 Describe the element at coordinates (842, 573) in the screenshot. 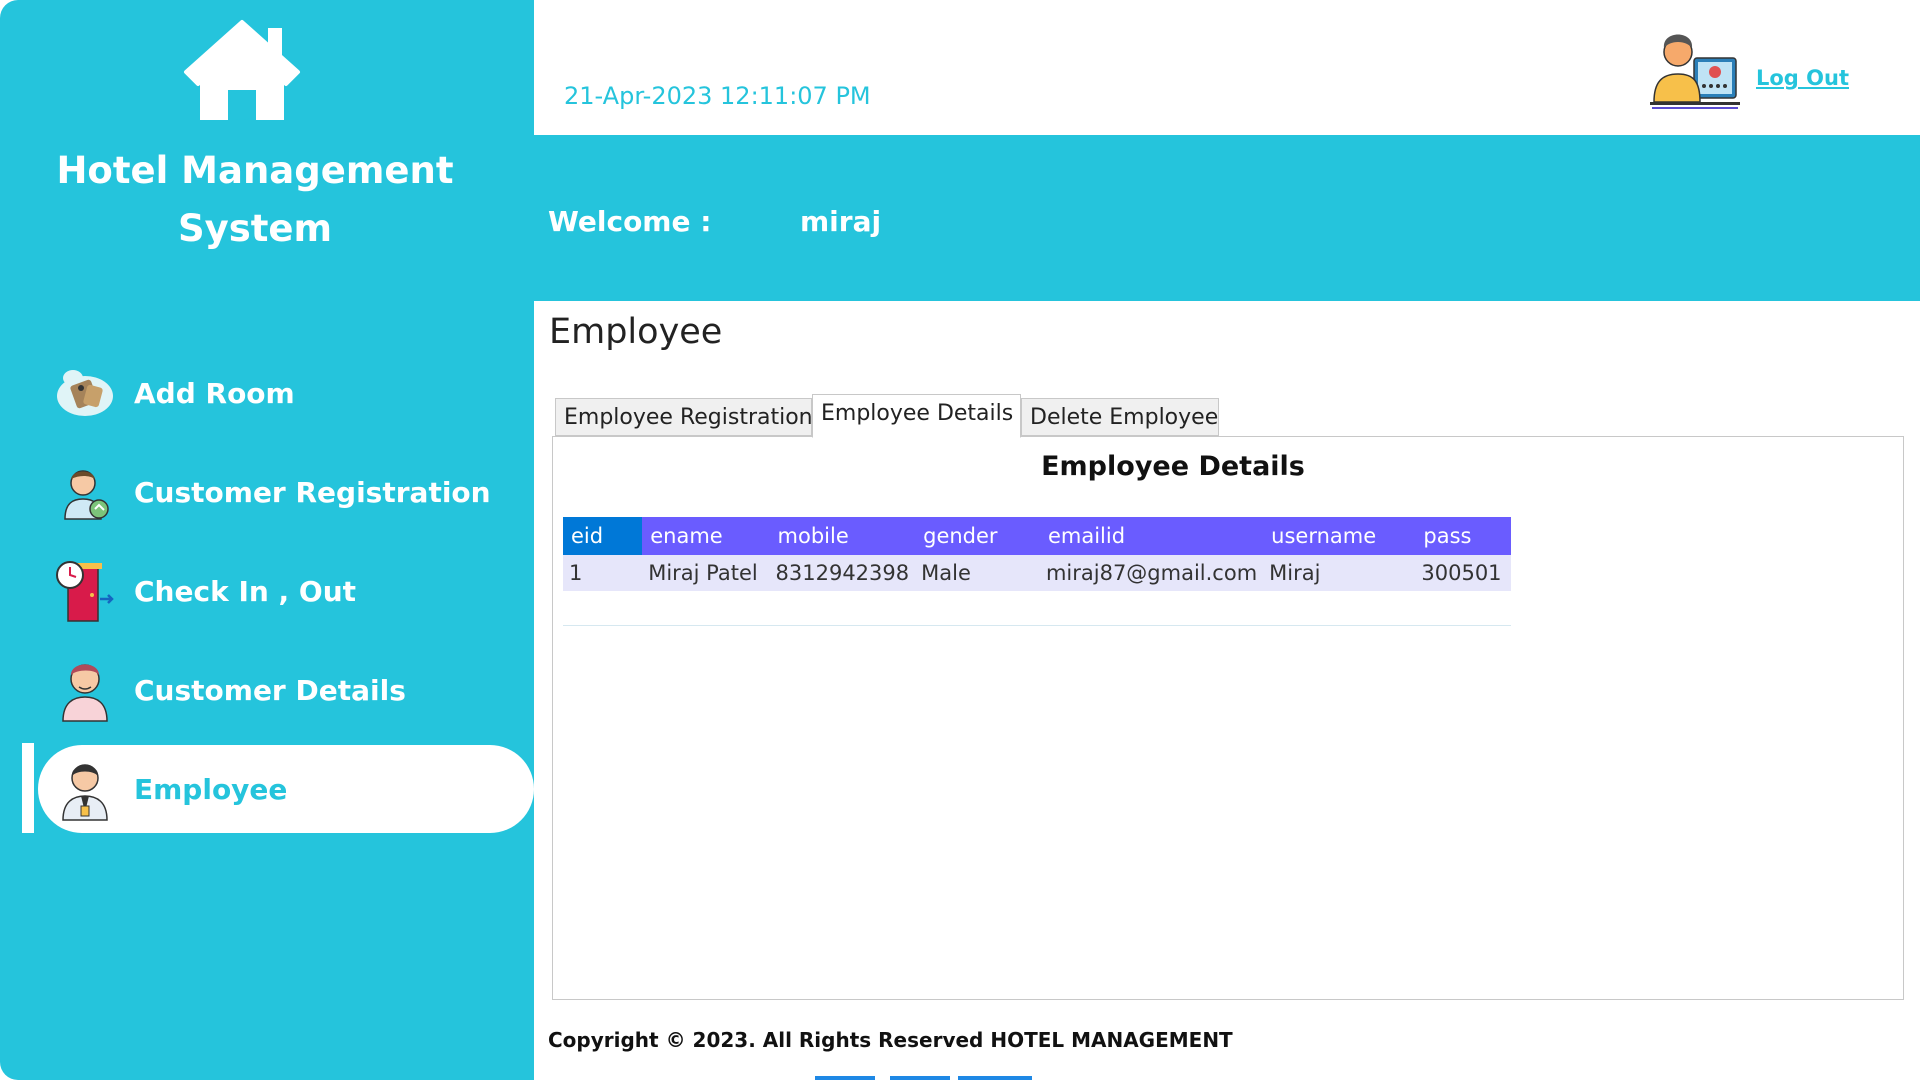

I see `table-cell: 8312942398` at that location.